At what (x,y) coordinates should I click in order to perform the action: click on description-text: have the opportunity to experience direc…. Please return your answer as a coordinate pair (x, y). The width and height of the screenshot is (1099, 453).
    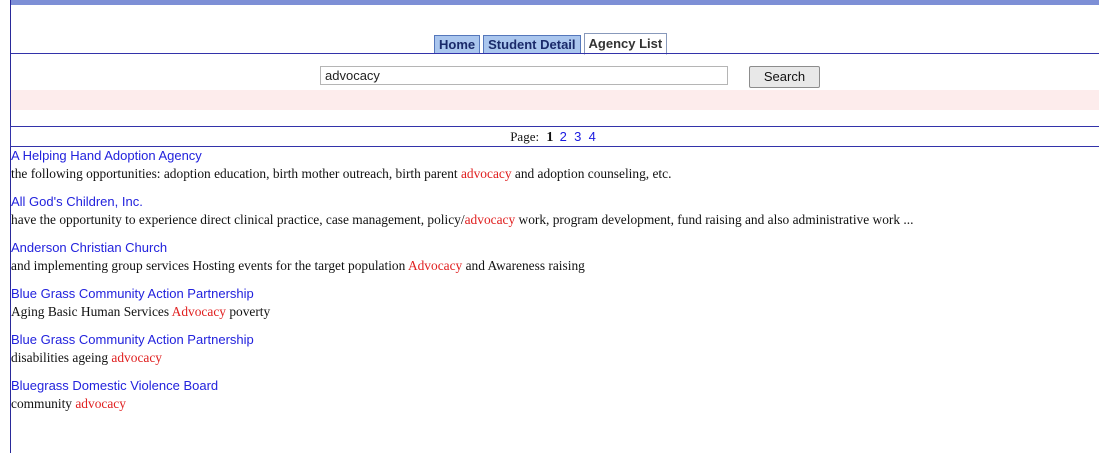
    Looking at the image, I should click on (238, 219).